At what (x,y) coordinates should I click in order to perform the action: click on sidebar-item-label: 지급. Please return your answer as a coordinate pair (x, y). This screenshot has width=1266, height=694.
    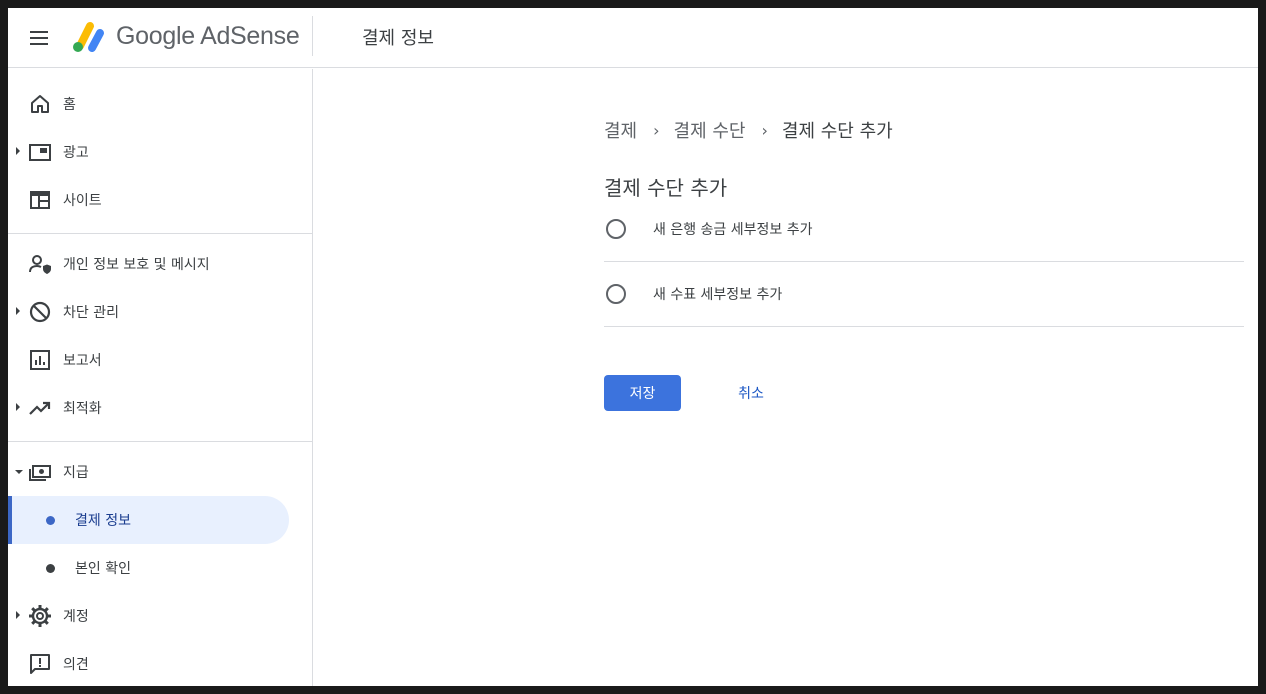
    Looking at the image, I should click on (76, 473).